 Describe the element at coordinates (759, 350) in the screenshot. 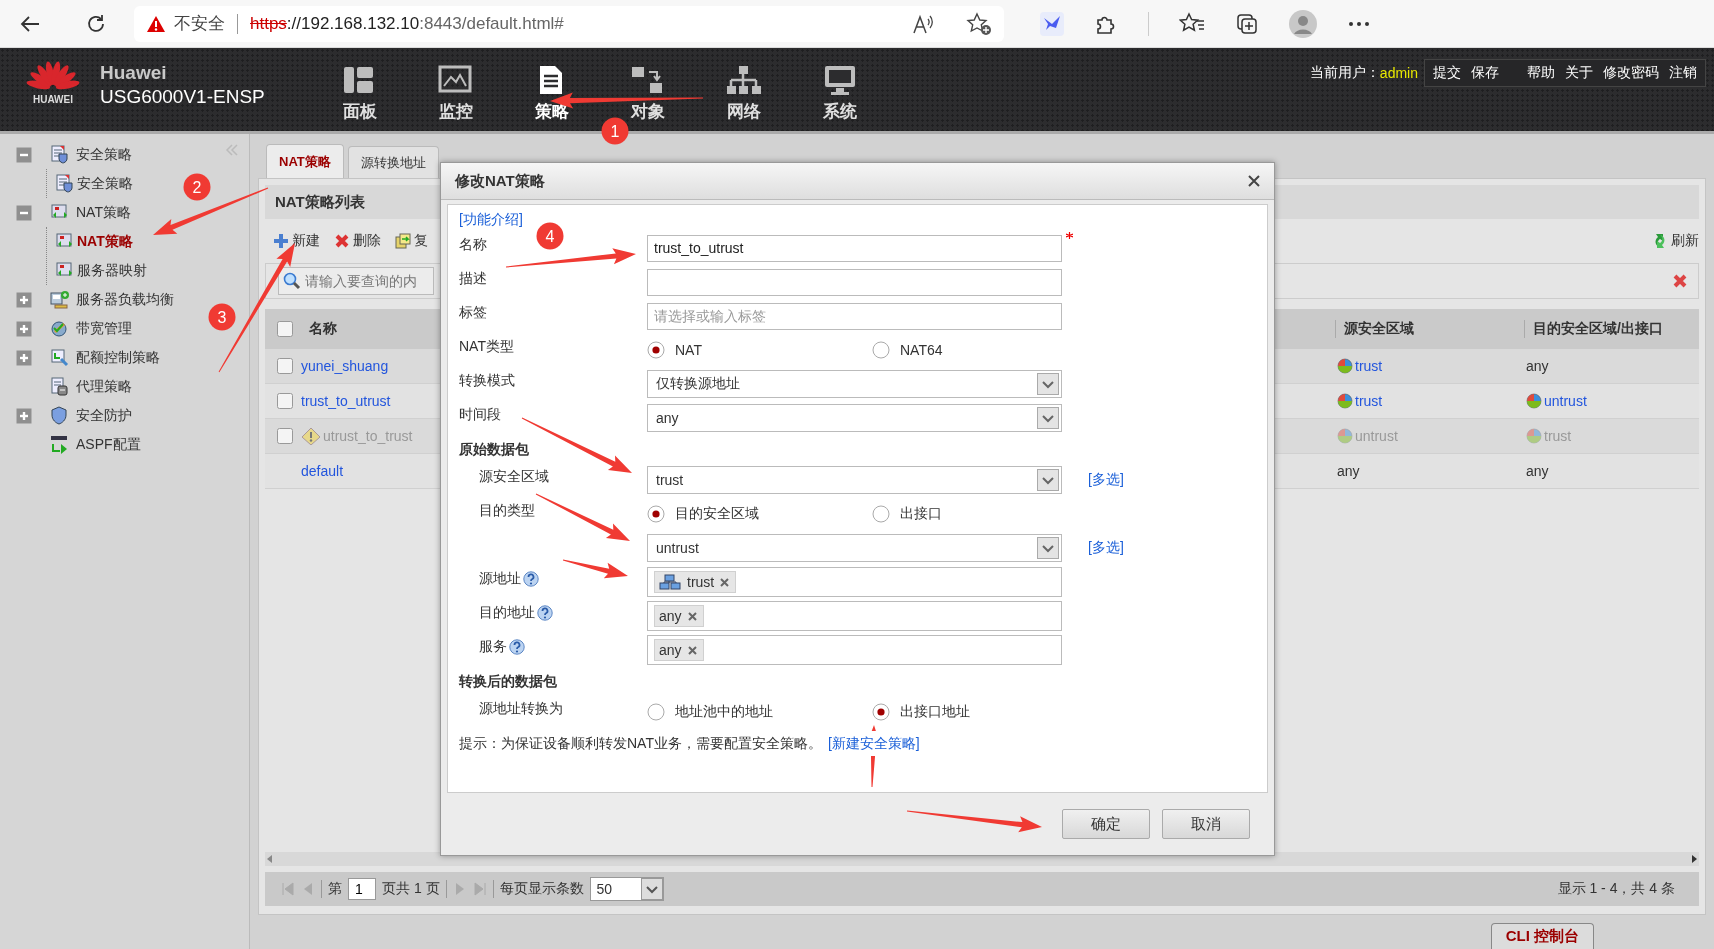

I see `radio-option: NAT` at that location.